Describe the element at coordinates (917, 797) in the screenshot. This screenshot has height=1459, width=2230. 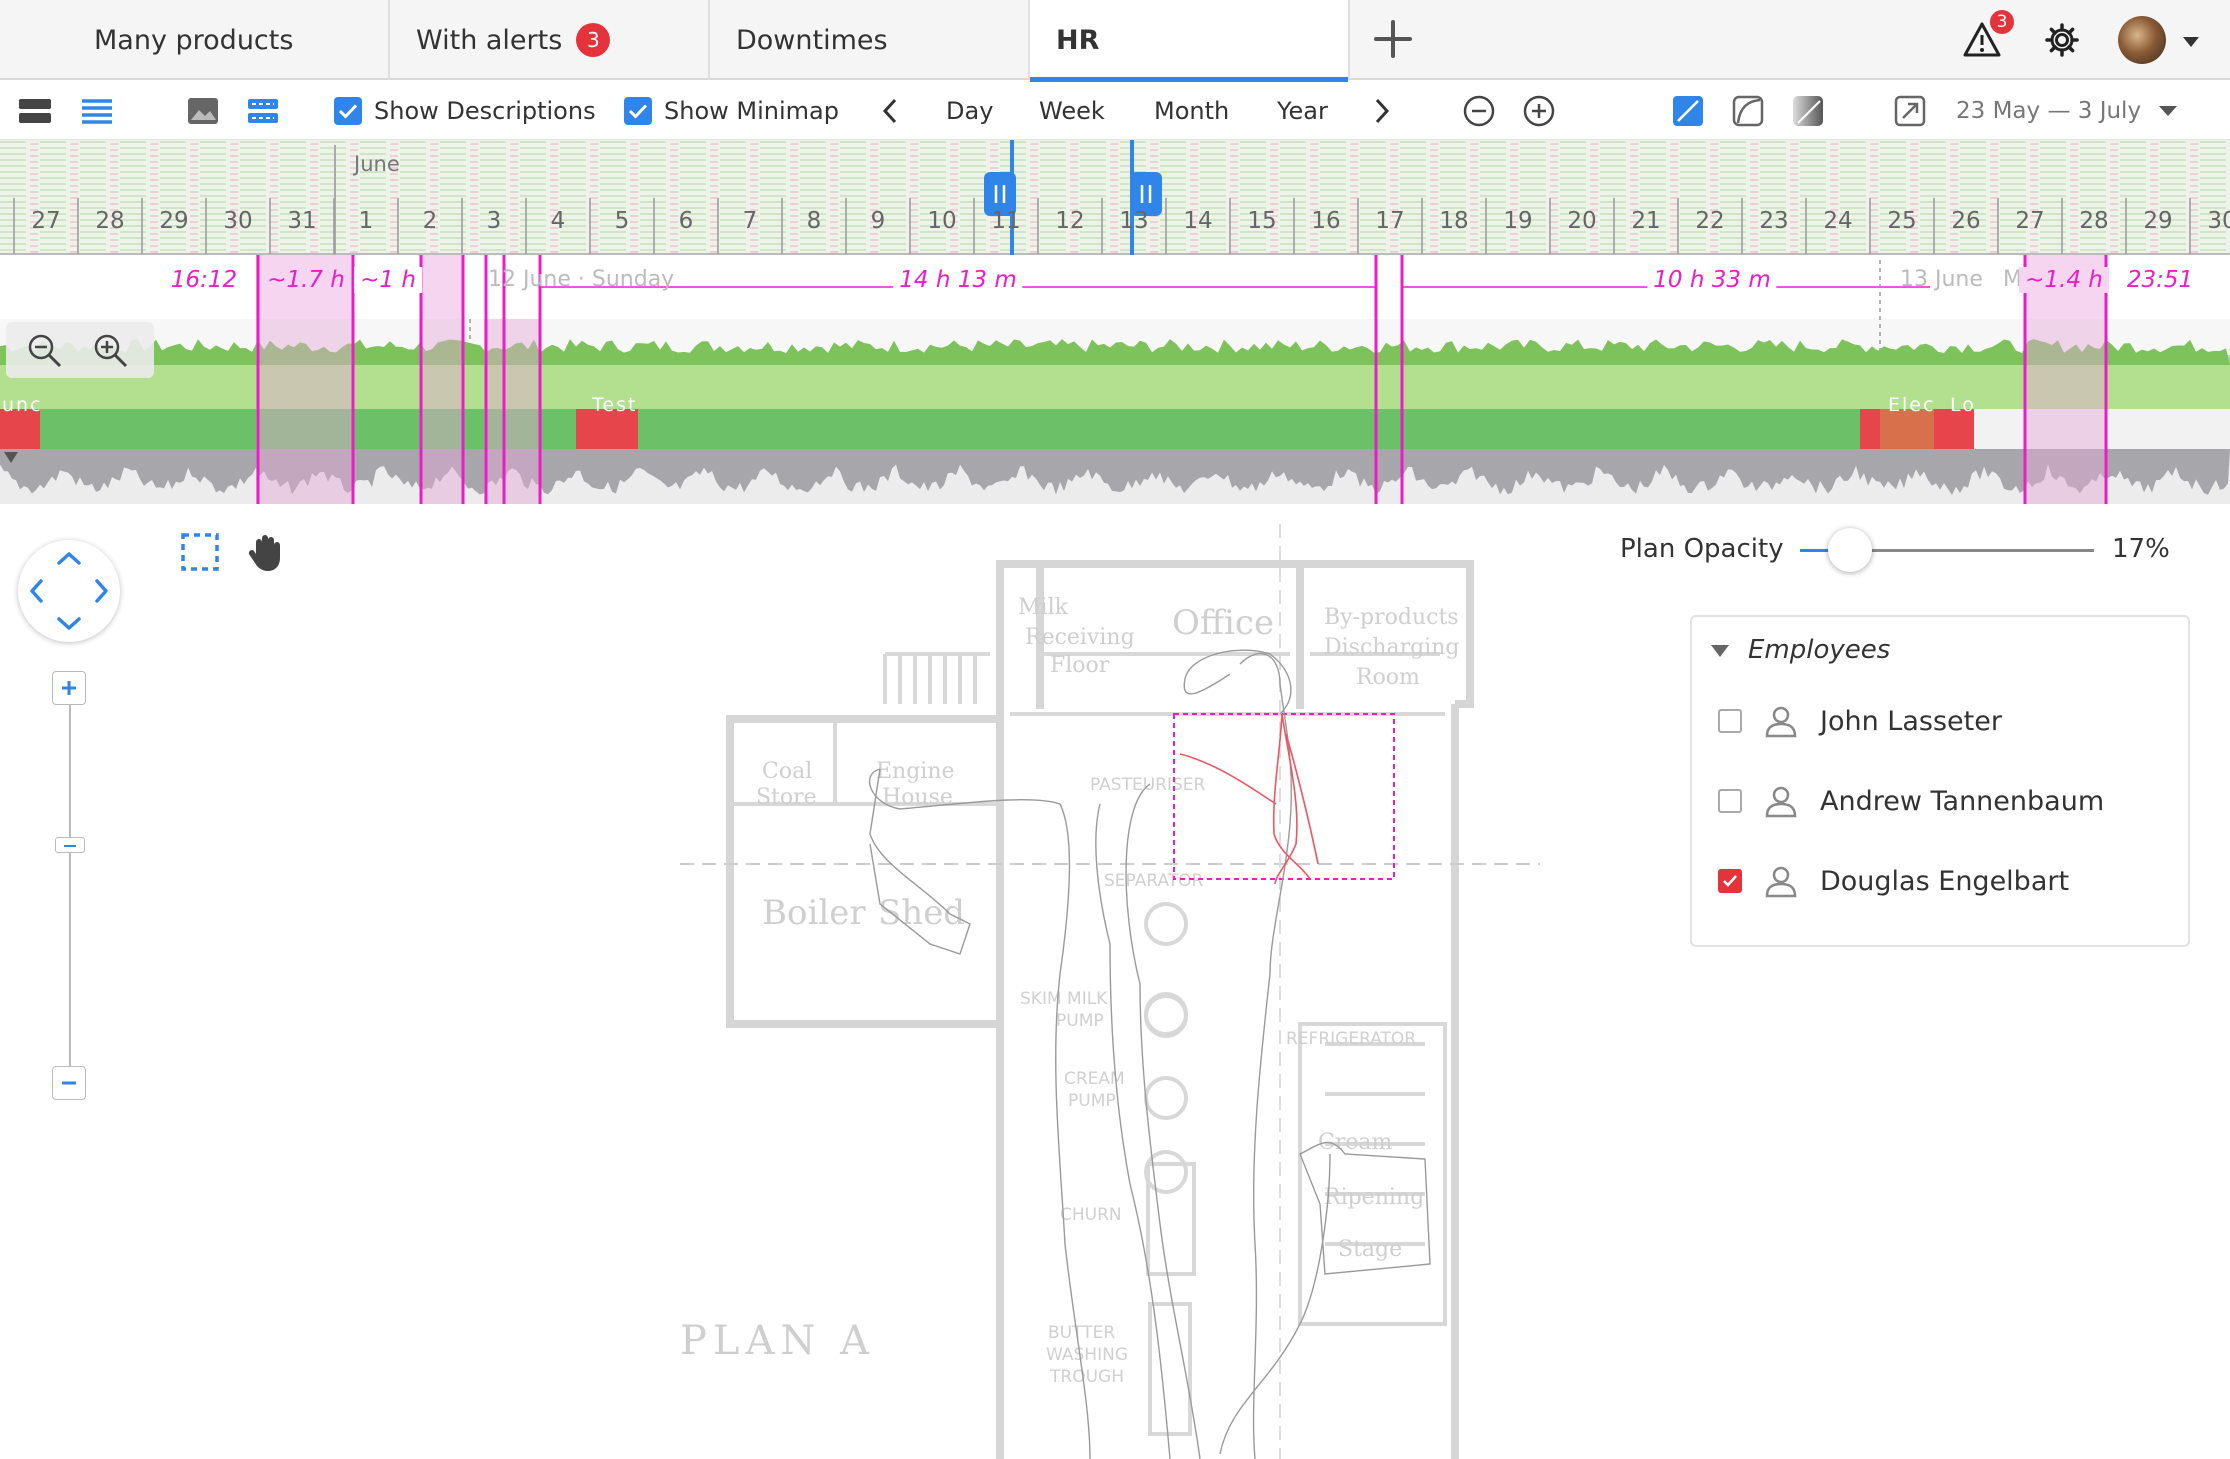
I see `svg-text: House` at that location.